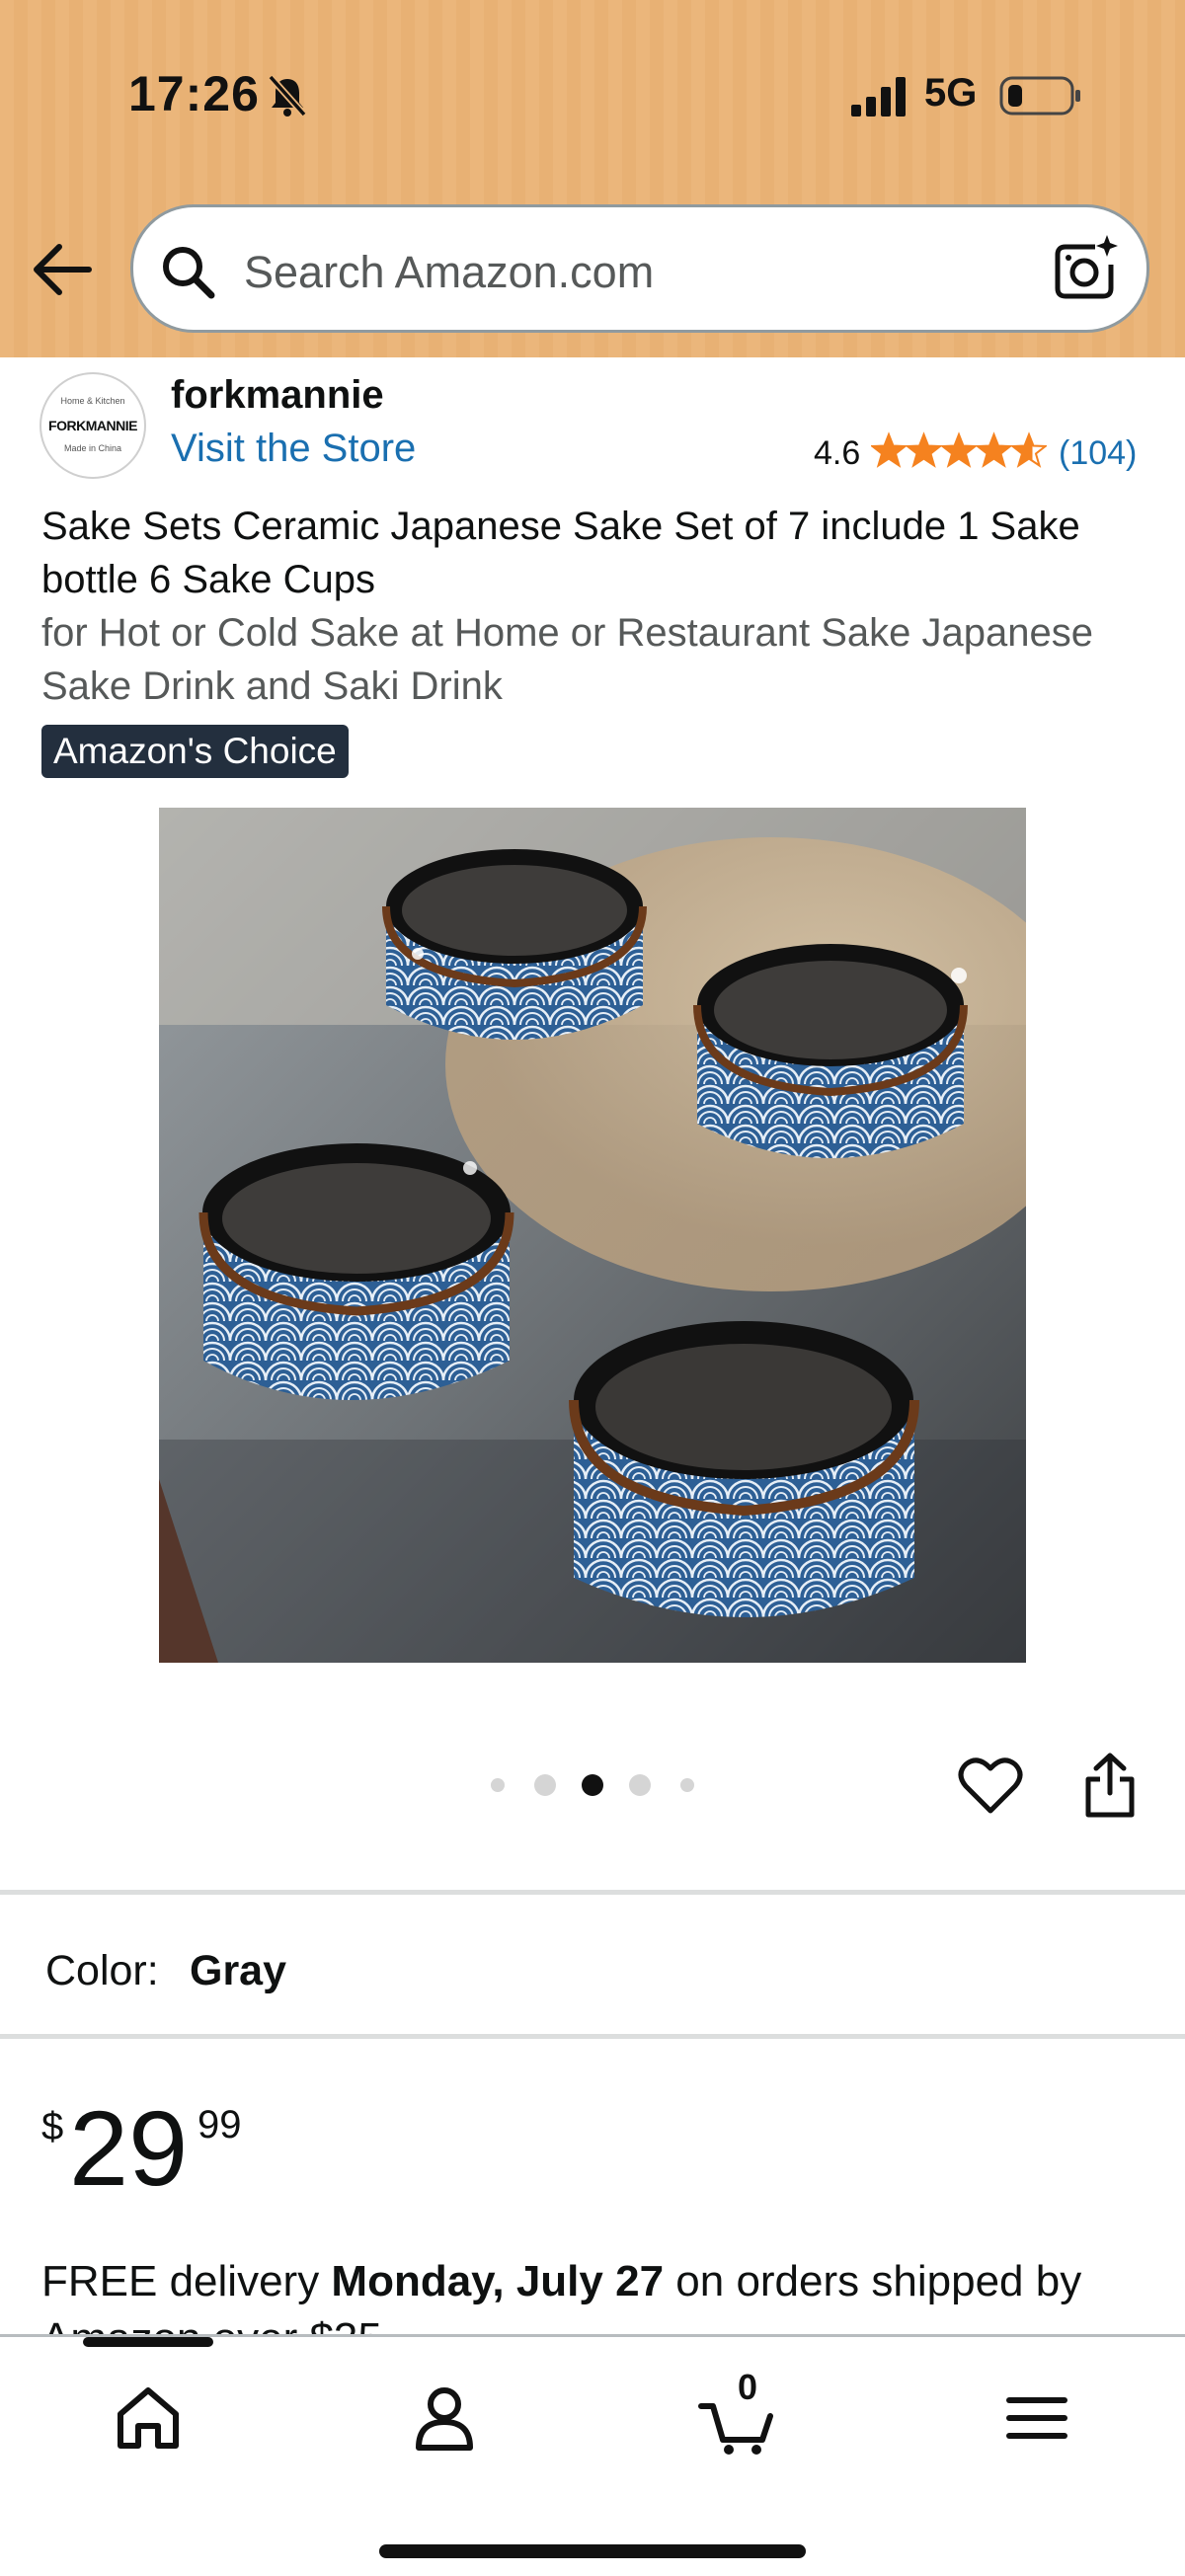  What do you see at coordinates (991, 1786) in the screenshot?
I see `heart-icon` at bounding box center [991, 1786].